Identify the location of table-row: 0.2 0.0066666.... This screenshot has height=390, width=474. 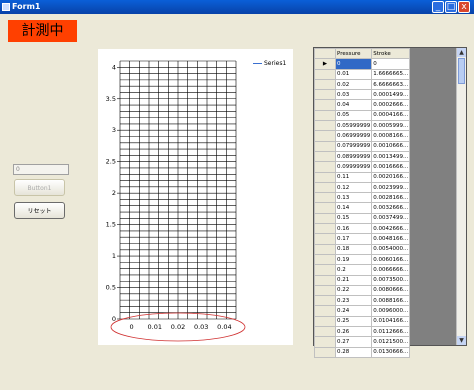
(362, 270).